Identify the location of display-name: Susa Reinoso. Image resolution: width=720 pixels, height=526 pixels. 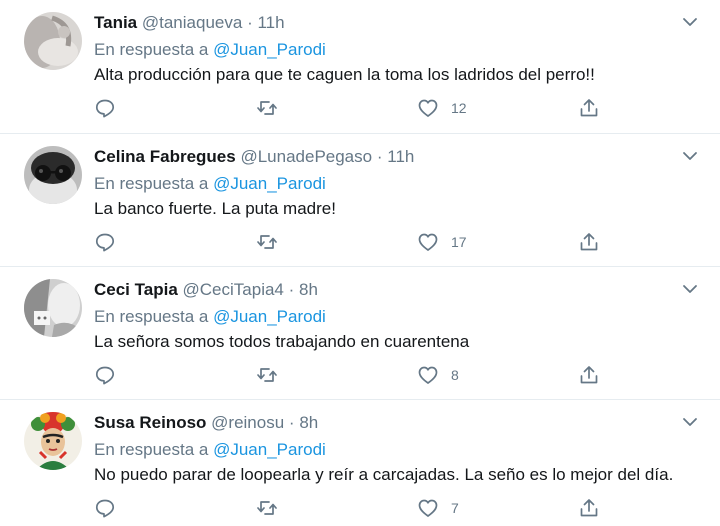
(150, 422).